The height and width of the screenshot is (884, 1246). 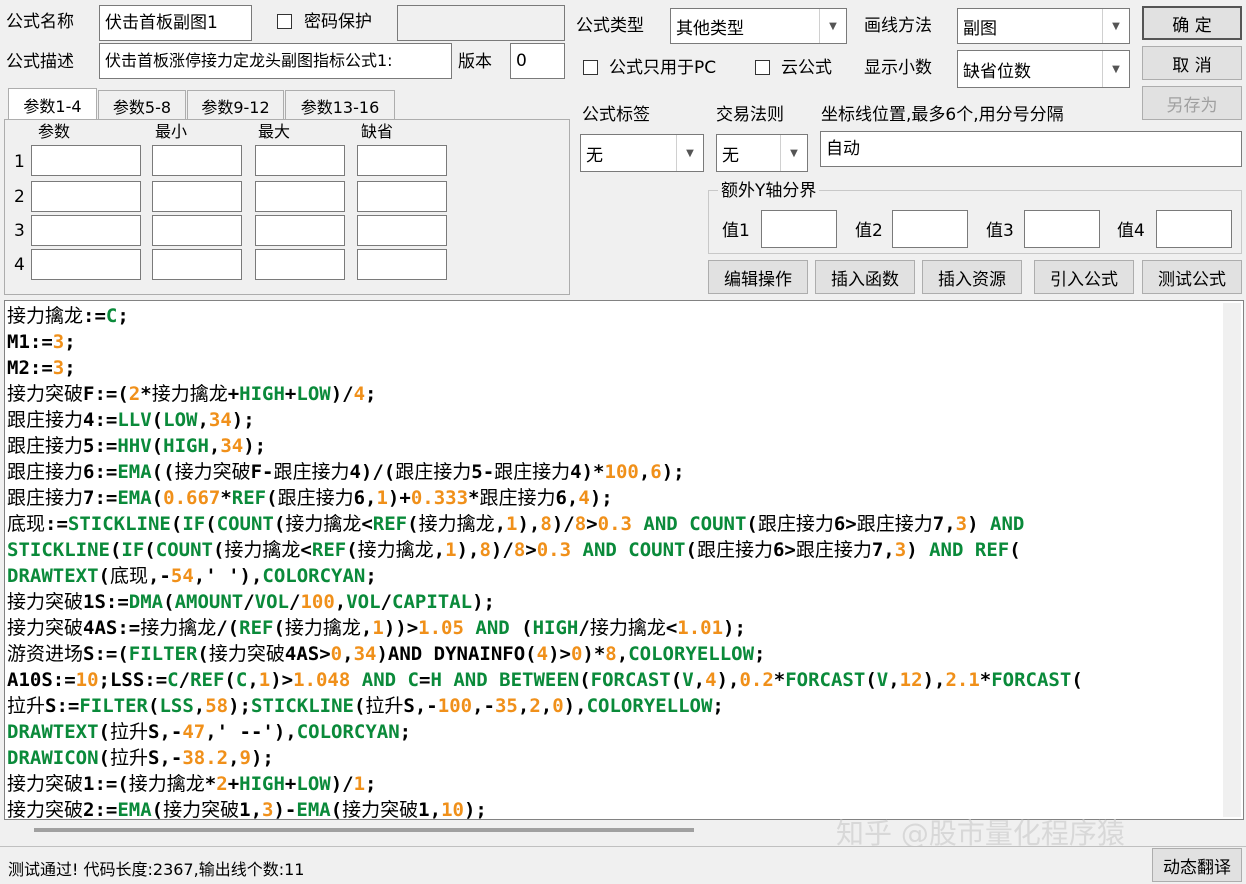 What do you see at coordinates (545, 394) in the screenshot?
I see `code-line: 接力突破F:=(2*接力擒龙+HIGH+LOW)/4;` at bounding box center [545, 394].